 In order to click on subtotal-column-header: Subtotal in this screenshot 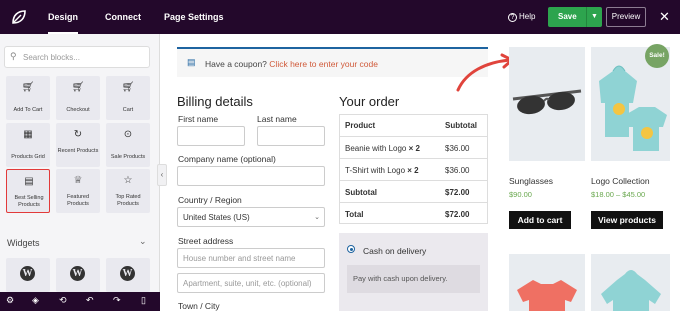, I will do `click(461, 125)`.